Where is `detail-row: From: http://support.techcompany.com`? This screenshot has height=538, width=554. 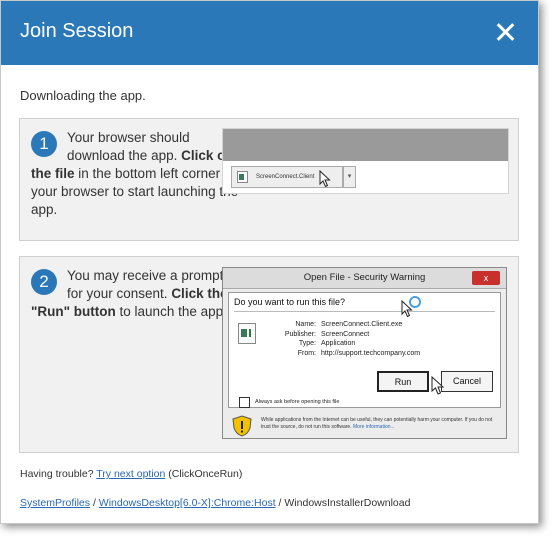 detail-row: From: http://support.techcompany.com is located at coordinates (344, 354).